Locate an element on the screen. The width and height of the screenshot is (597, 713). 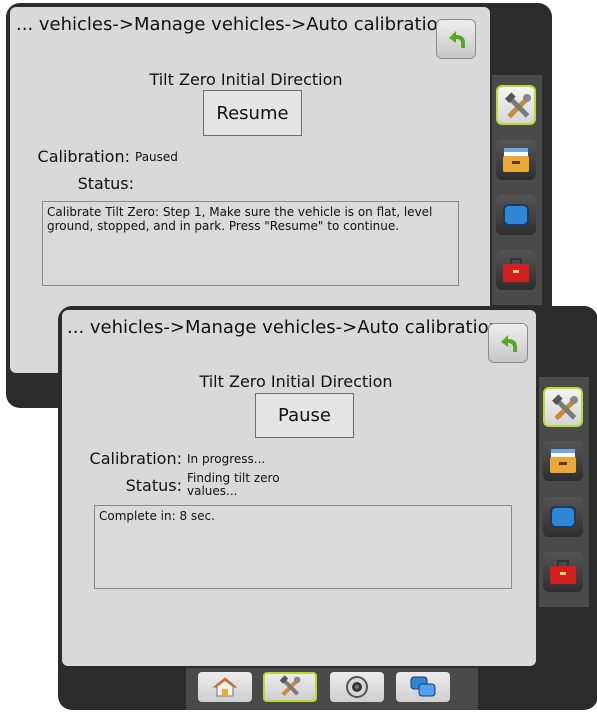
resume-button: Resume is located at coordinates (252, 113).